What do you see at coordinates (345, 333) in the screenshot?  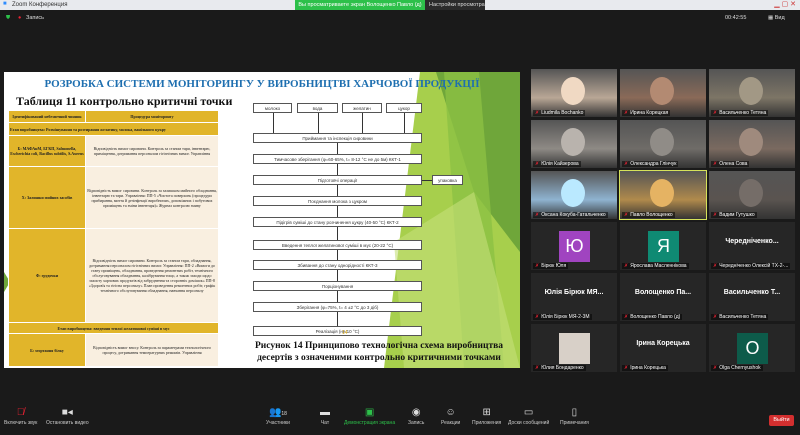 I see `page-number: 14` at bounding box center [345, 333].